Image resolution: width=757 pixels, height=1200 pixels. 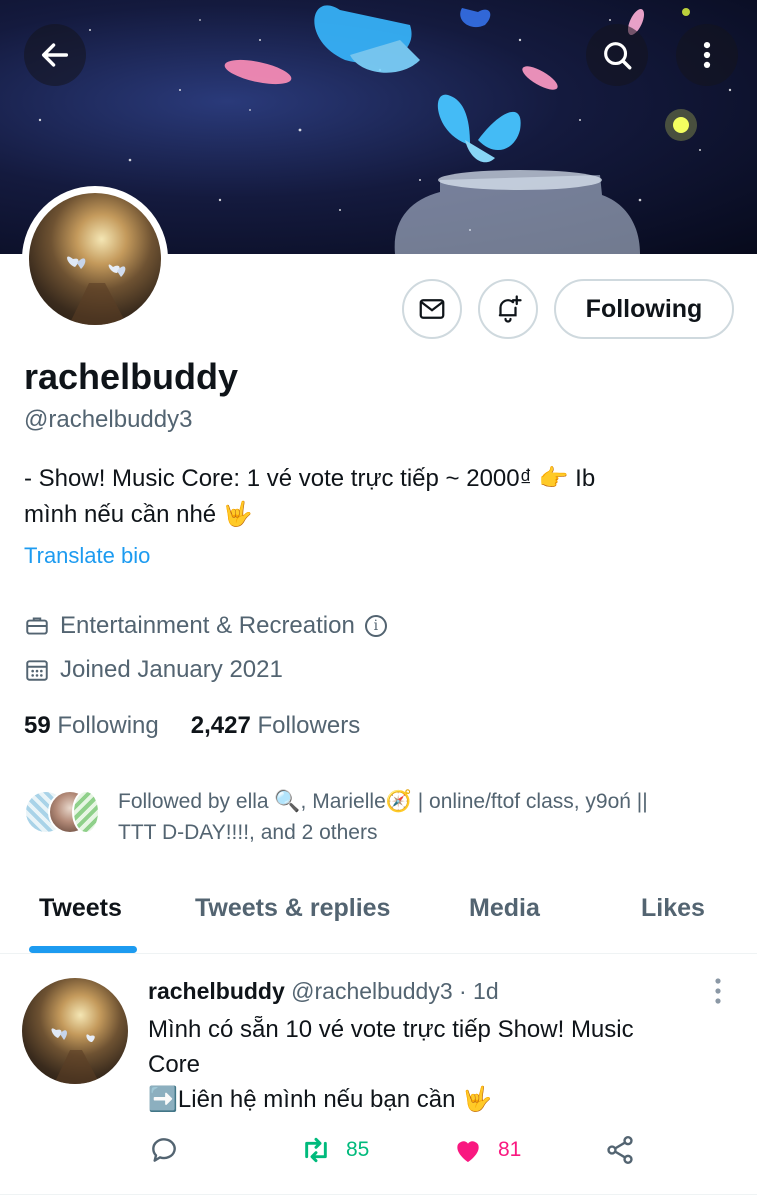 I want to click on avatar-butterflies, so click(x=97, y=290).